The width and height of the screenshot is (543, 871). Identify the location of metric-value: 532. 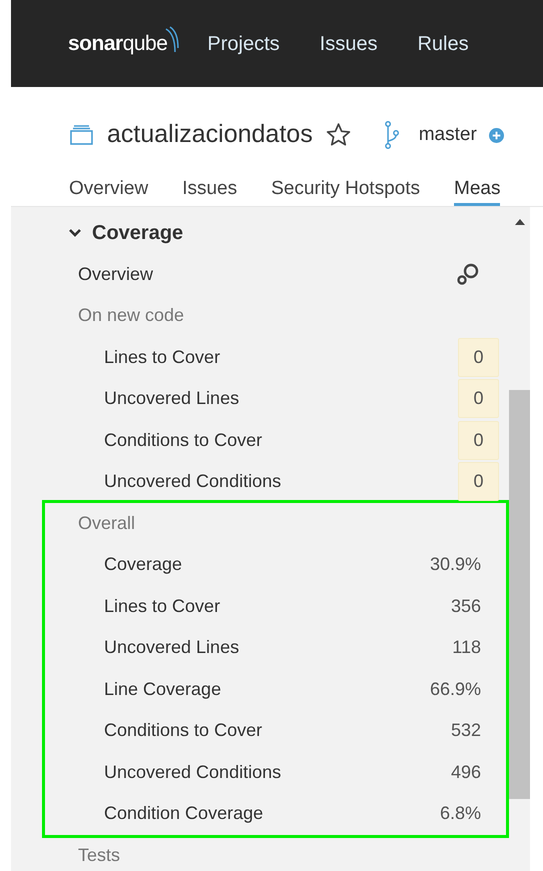
(465, 730).